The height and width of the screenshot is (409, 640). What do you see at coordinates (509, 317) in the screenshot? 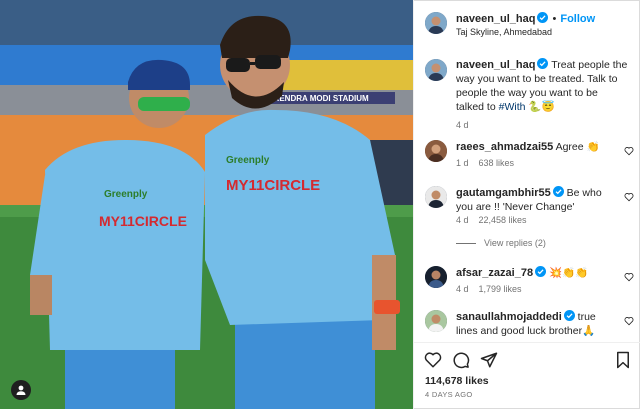
I see `comment-username: sanaullahmojaddedi` at bounding box center [509, 317].